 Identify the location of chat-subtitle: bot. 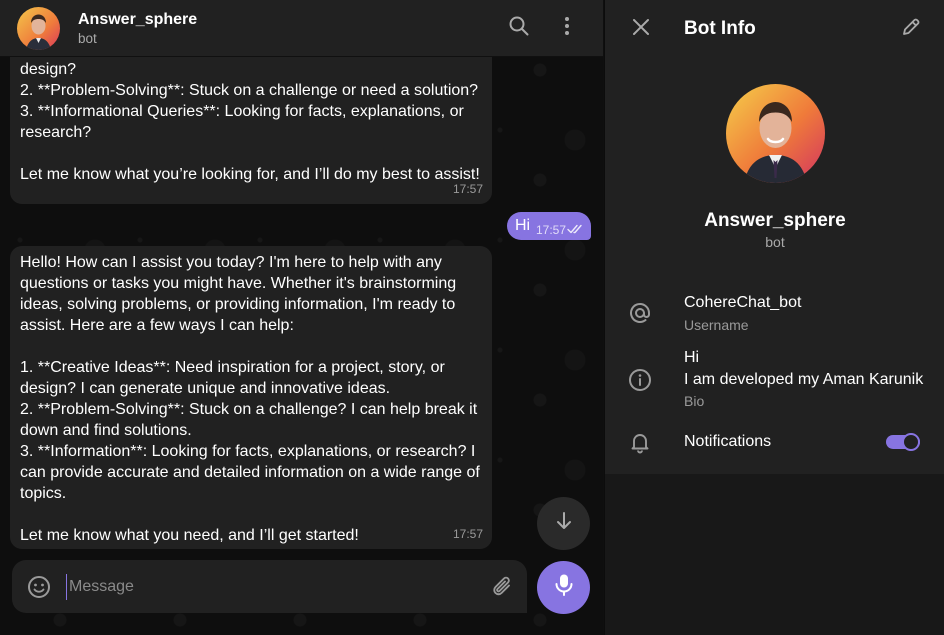
(87, 38).